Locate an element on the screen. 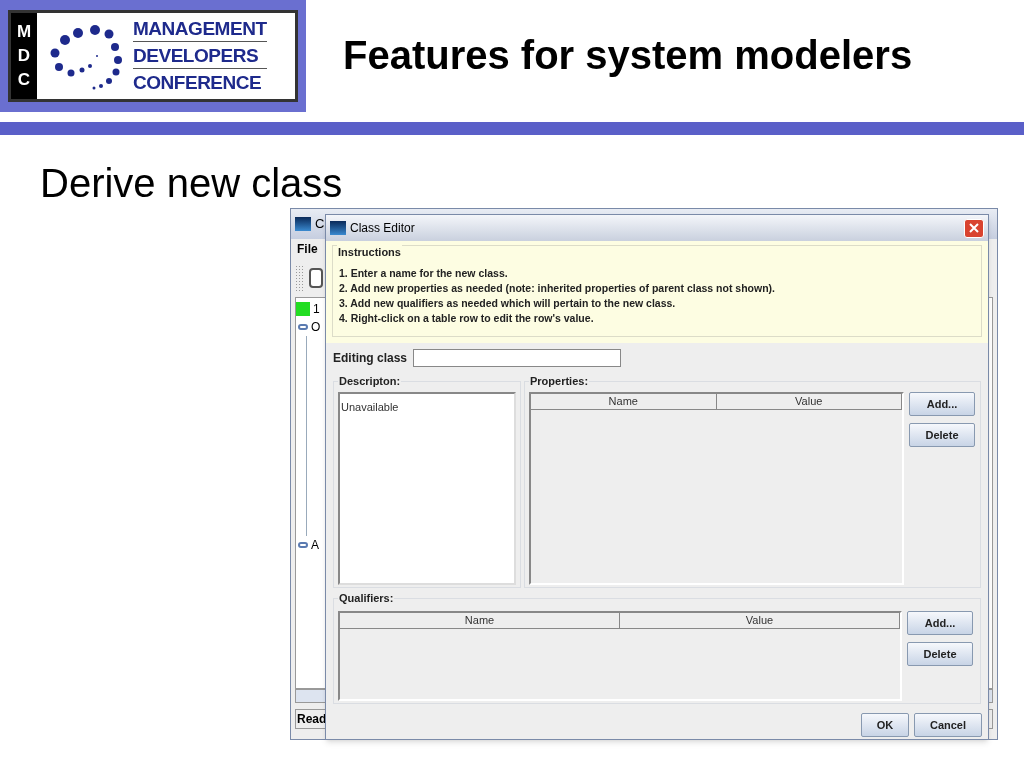 Image resolution: width=1024 pixels, height=768 pixels. close-icon is located at coordinates (974, 228).